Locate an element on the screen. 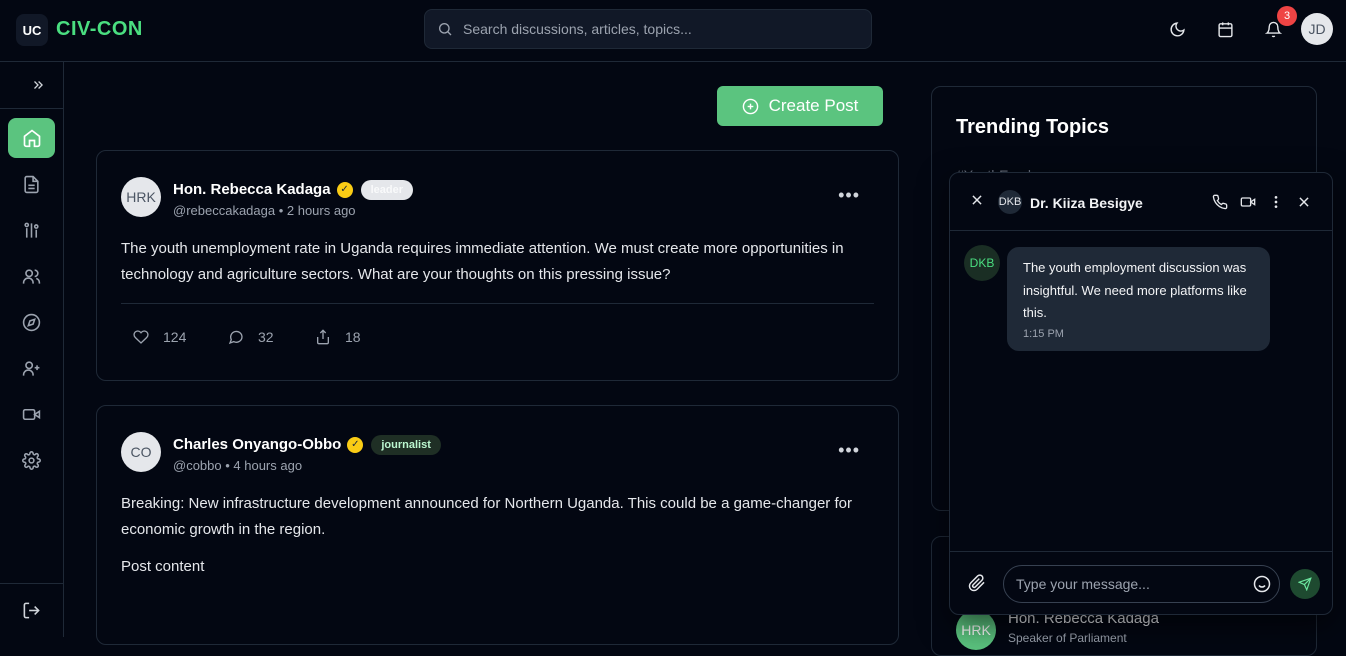 The height and width of the screenshot is (656, 1346). gear-icon is located at coordinates (31, 460).